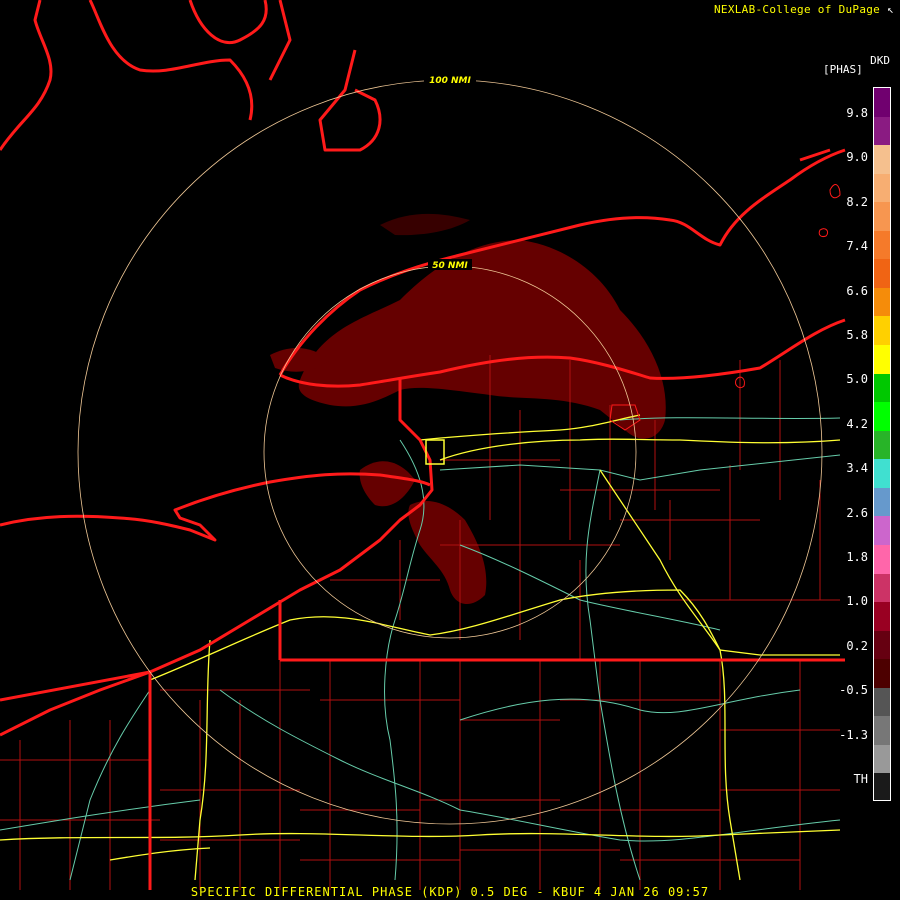  What do you see at coordinates (857, 201) in the screenshot?
I see `color-scale-tick-label: 8.2` at bounding box center [857, 201].